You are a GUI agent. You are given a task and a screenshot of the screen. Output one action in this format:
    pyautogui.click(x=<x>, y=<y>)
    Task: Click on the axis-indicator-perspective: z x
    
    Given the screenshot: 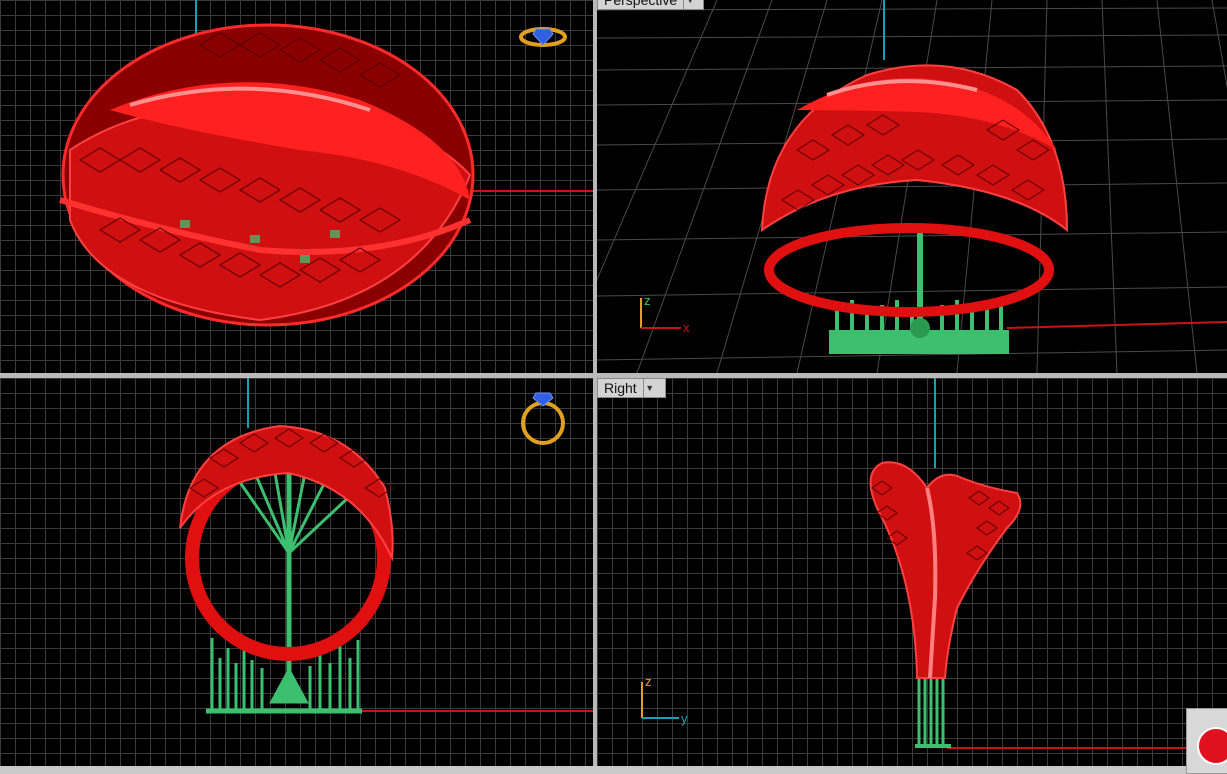 What is the action you would take?
    pyautogui.click(x=665, y=314)
    